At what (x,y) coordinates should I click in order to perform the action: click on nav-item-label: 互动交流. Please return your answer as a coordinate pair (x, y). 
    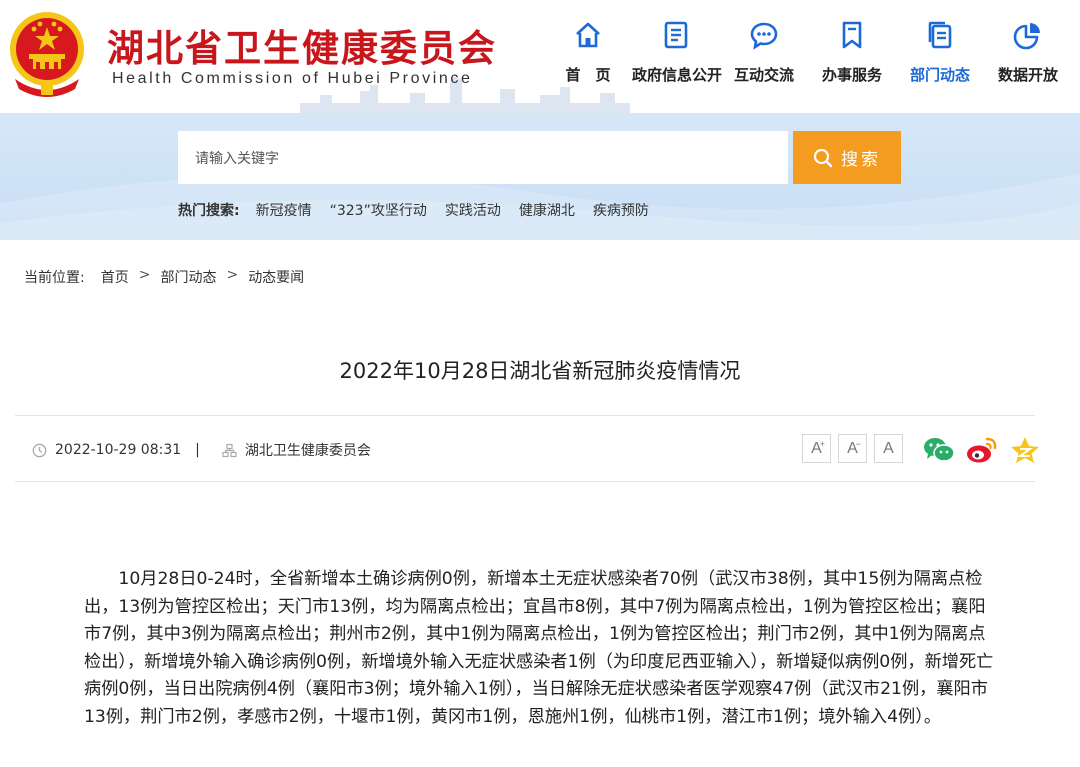
    Looking at the image, I should click on (763, 75).